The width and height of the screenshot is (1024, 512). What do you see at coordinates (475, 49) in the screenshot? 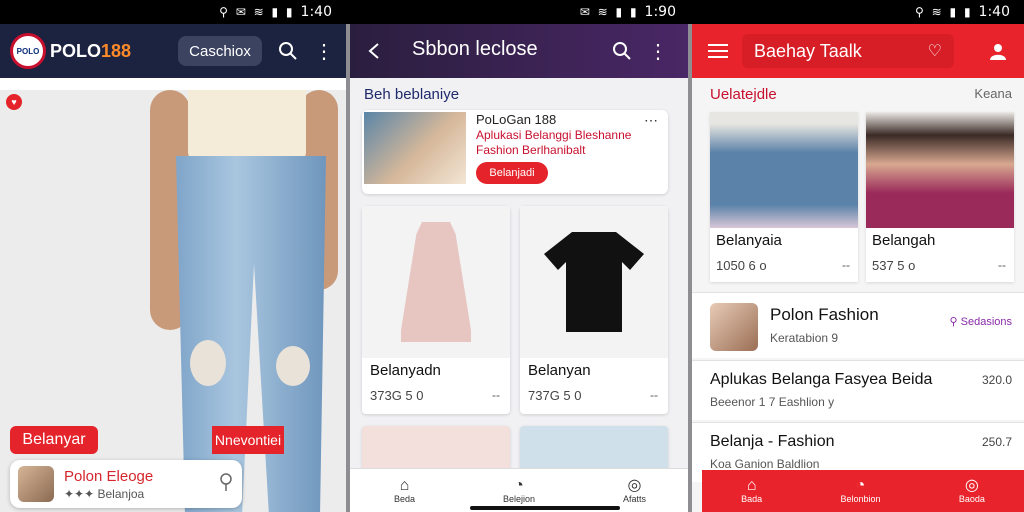
I see `page-title: Sbbon leclose` at bounding box center [475, 49].